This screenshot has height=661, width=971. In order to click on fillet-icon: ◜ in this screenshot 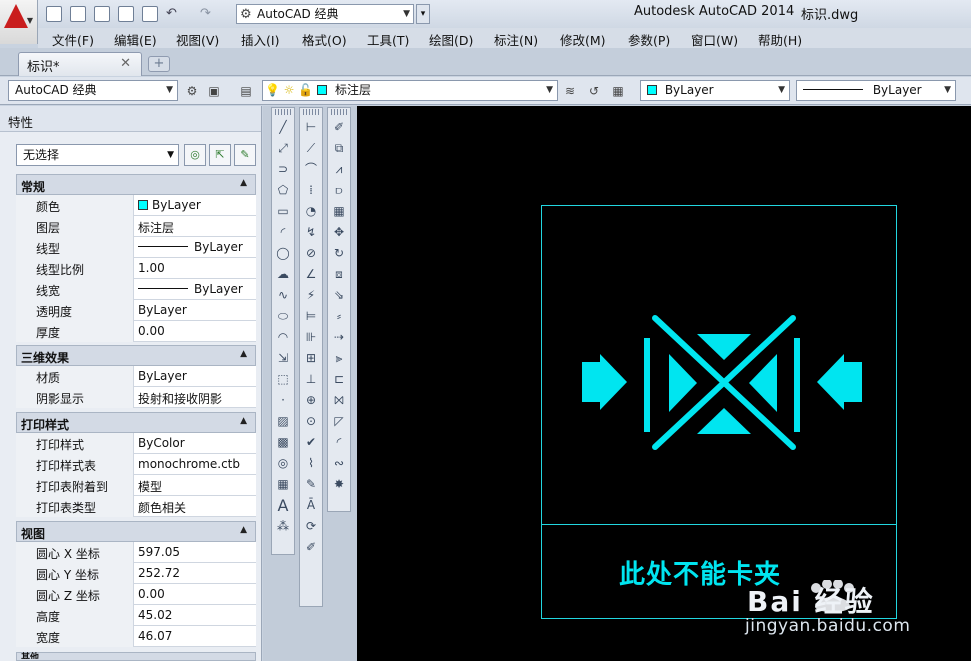, I will do `click(339, 442)`.